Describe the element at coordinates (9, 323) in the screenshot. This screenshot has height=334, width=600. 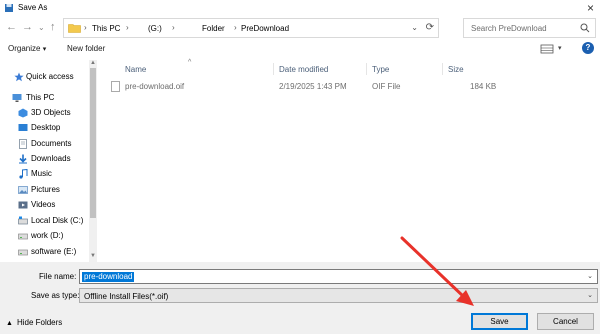
I see `collapse-chevron-icon: ▲` at that location.